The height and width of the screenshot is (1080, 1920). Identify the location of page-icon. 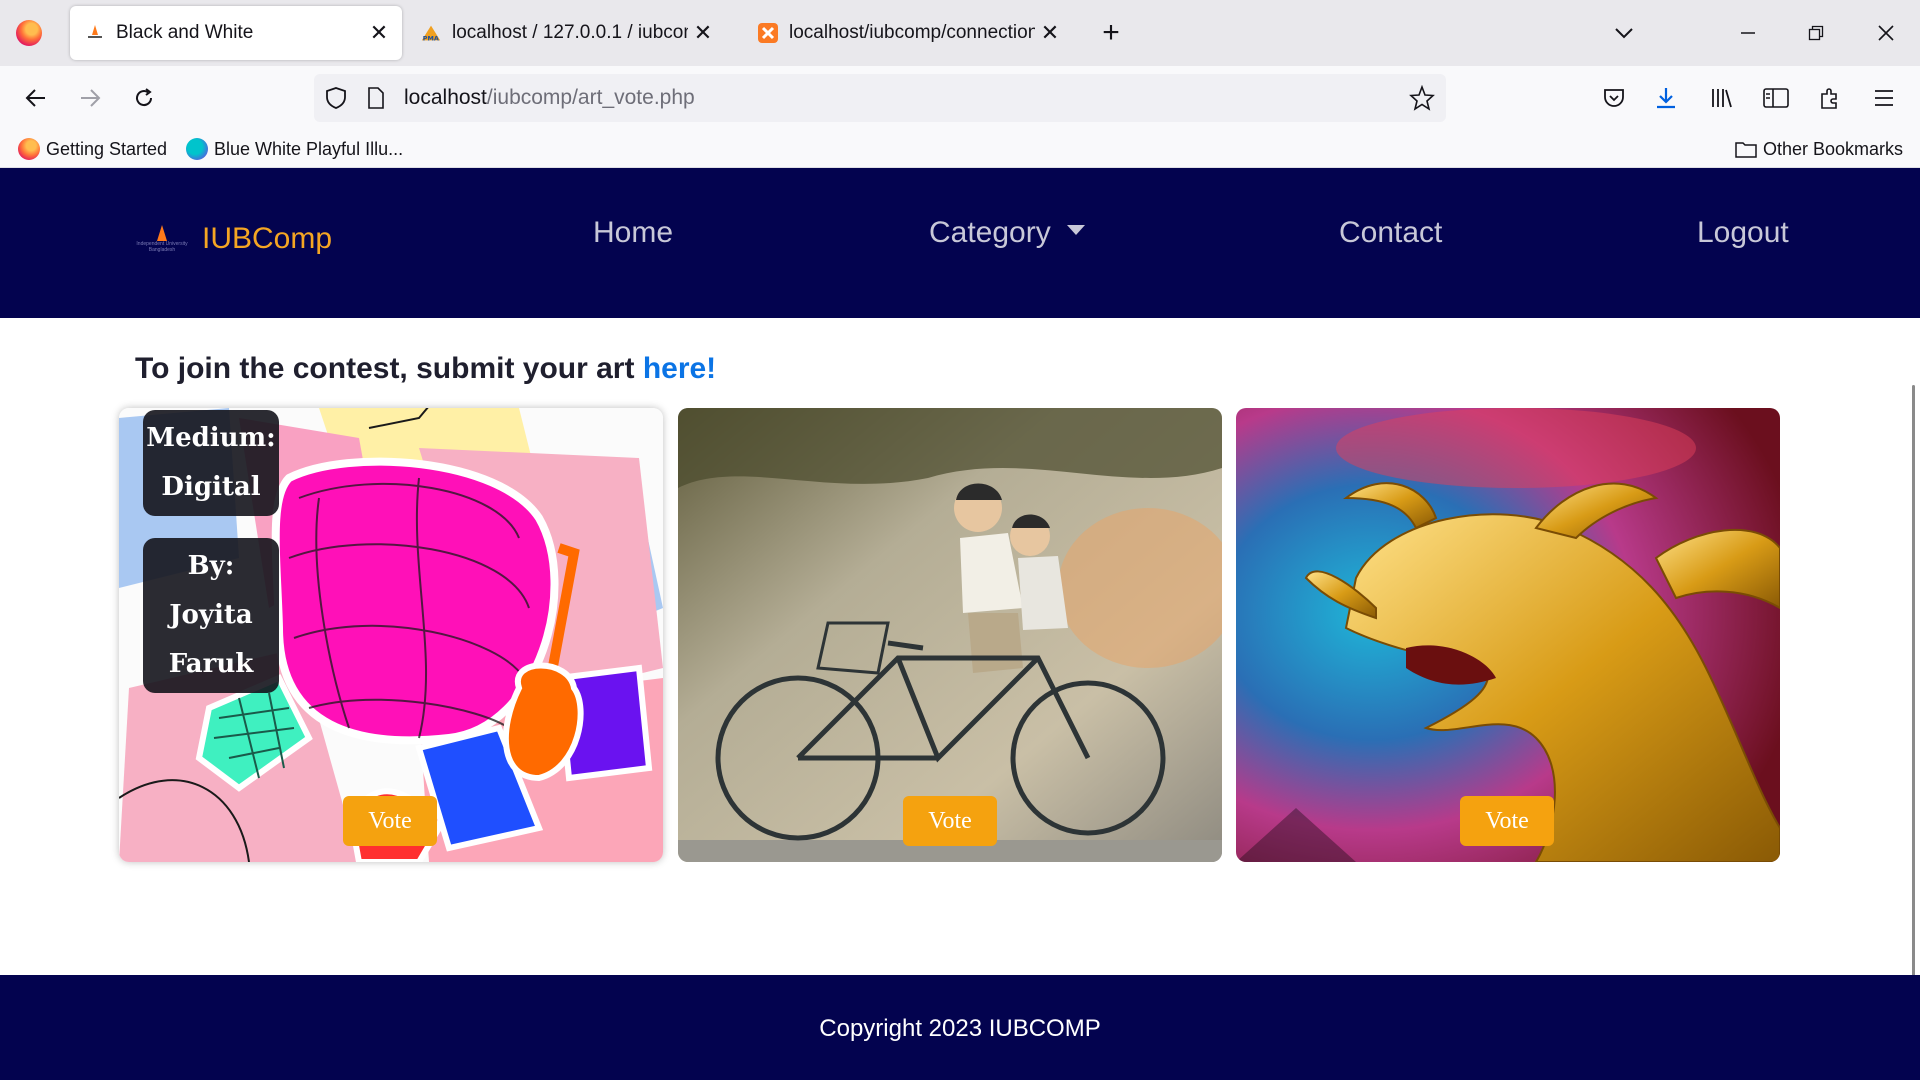
(376, 98).